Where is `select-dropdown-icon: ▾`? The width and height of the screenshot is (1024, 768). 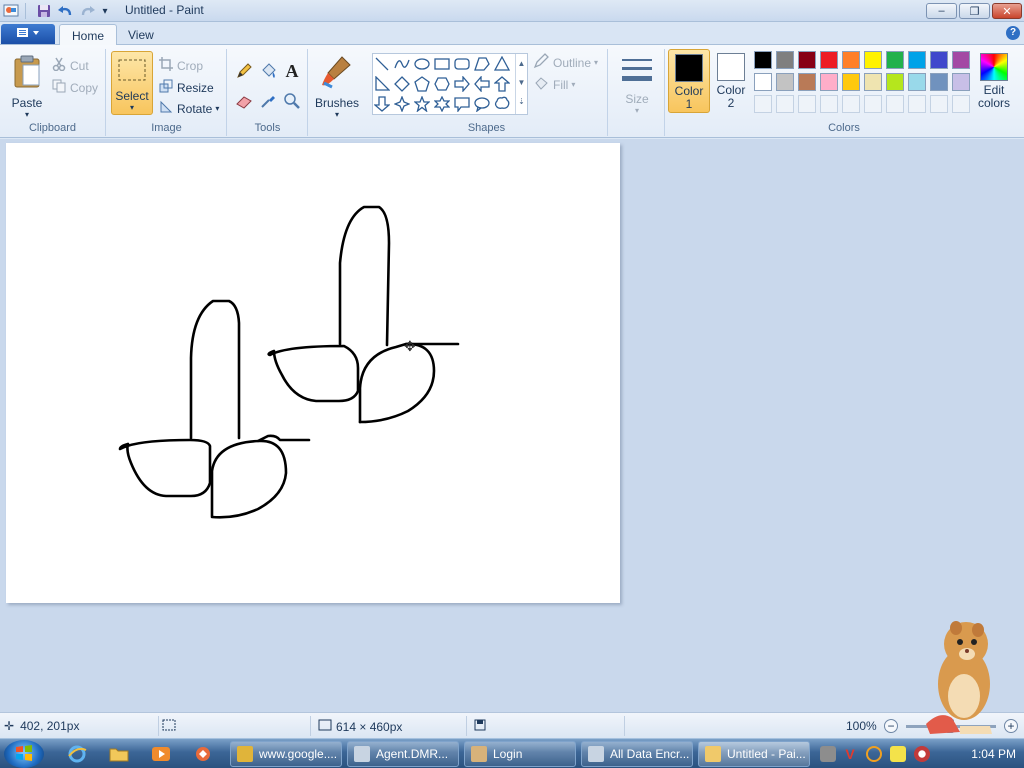 select-dropdown-icon: ▾ is located at coordinates (132, 107).